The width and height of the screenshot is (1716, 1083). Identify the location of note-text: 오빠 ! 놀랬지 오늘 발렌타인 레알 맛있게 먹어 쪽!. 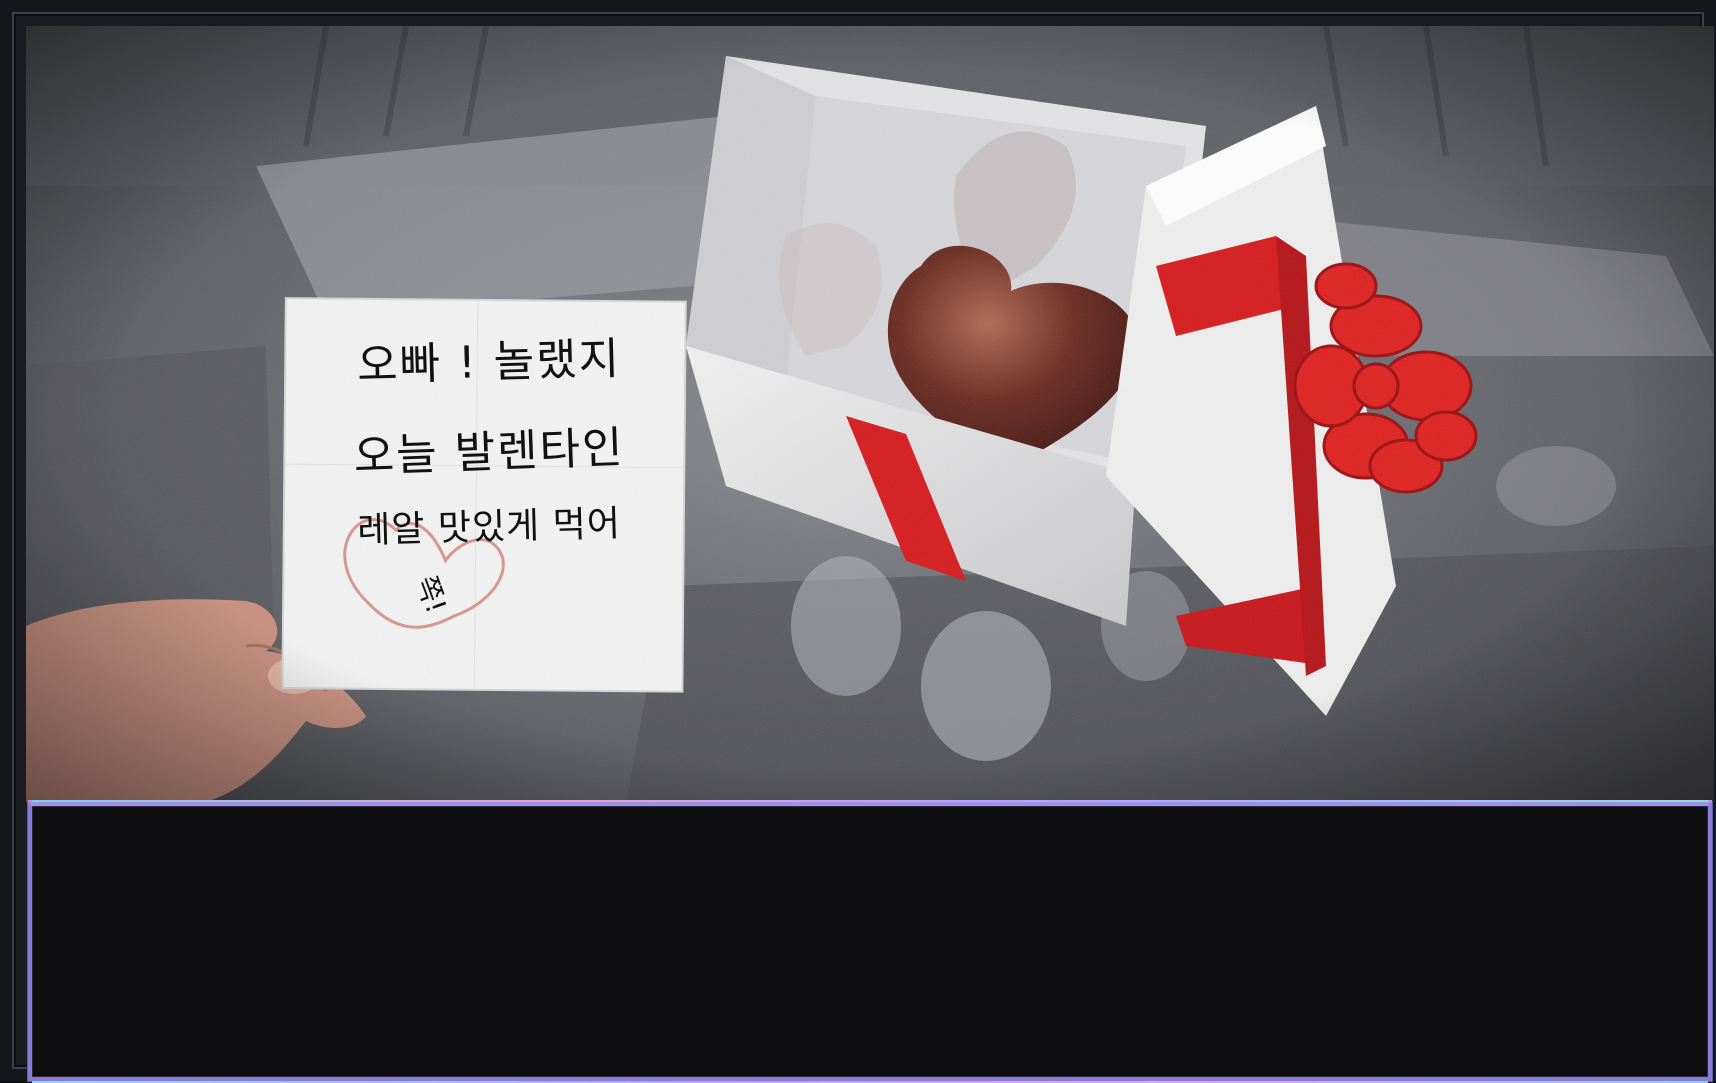
(489, 472).